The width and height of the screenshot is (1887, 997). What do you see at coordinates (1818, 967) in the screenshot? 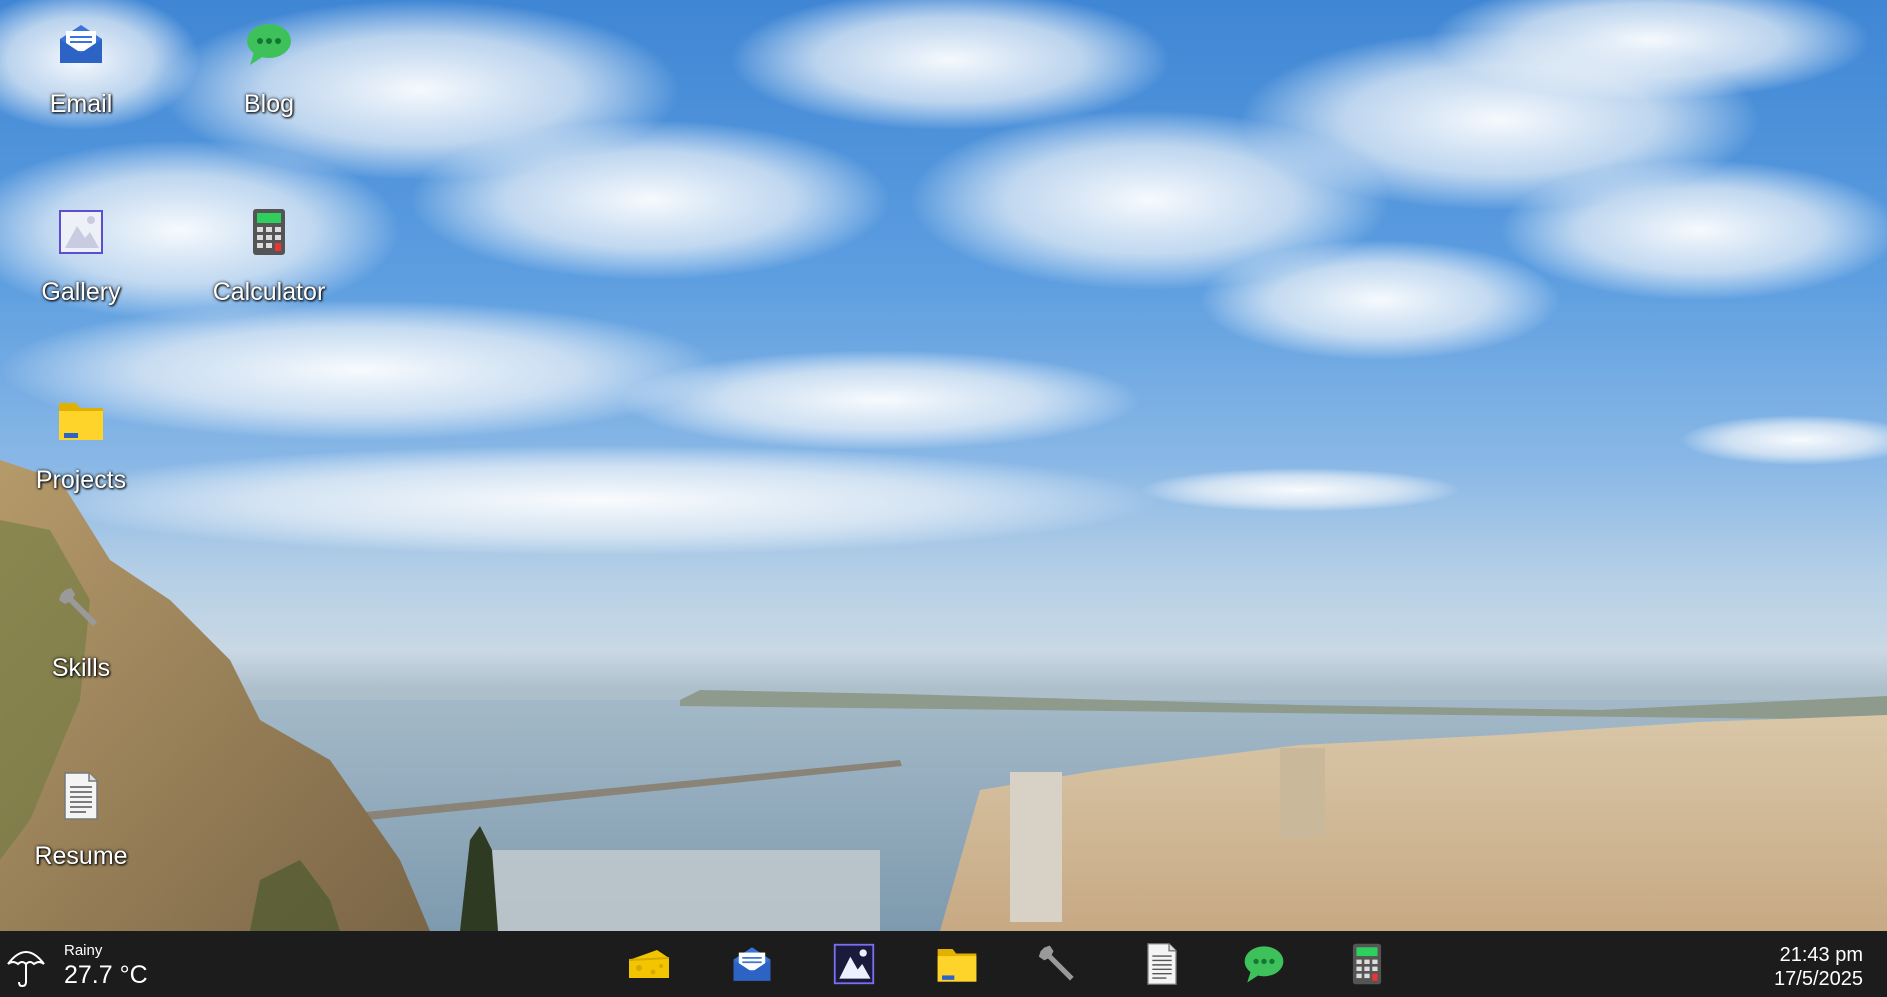
I see `system-clock: 21:43 pm 17/5/2025` at bounding box center [1818, 967].